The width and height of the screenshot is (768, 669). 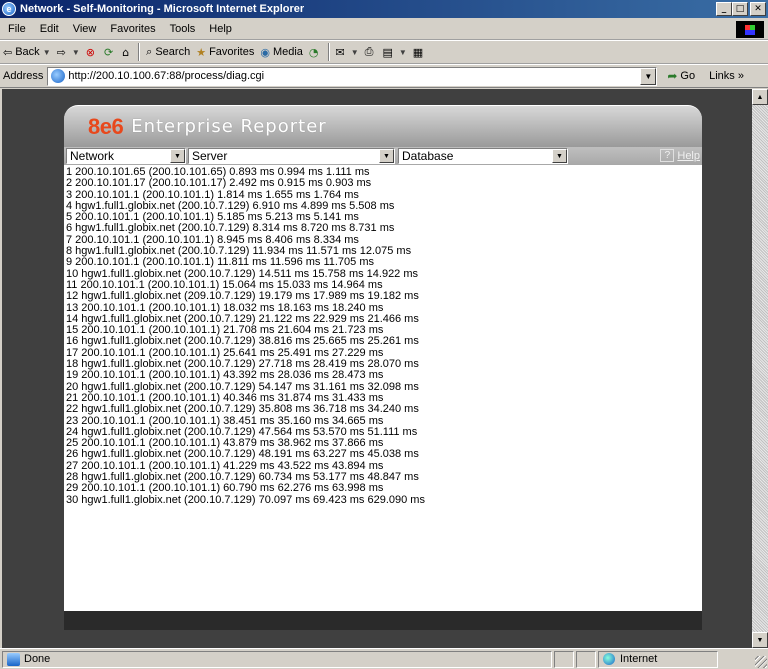 I want to click on home-icon: ⌂, so click(x=126, y=52).